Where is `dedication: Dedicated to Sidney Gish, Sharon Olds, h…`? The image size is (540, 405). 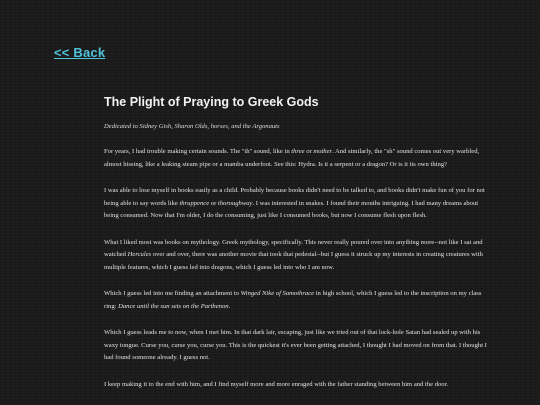
dedication: Dedicated to Sidney Gish, Sharon Olds, h… is located at coordinates (192, 126).